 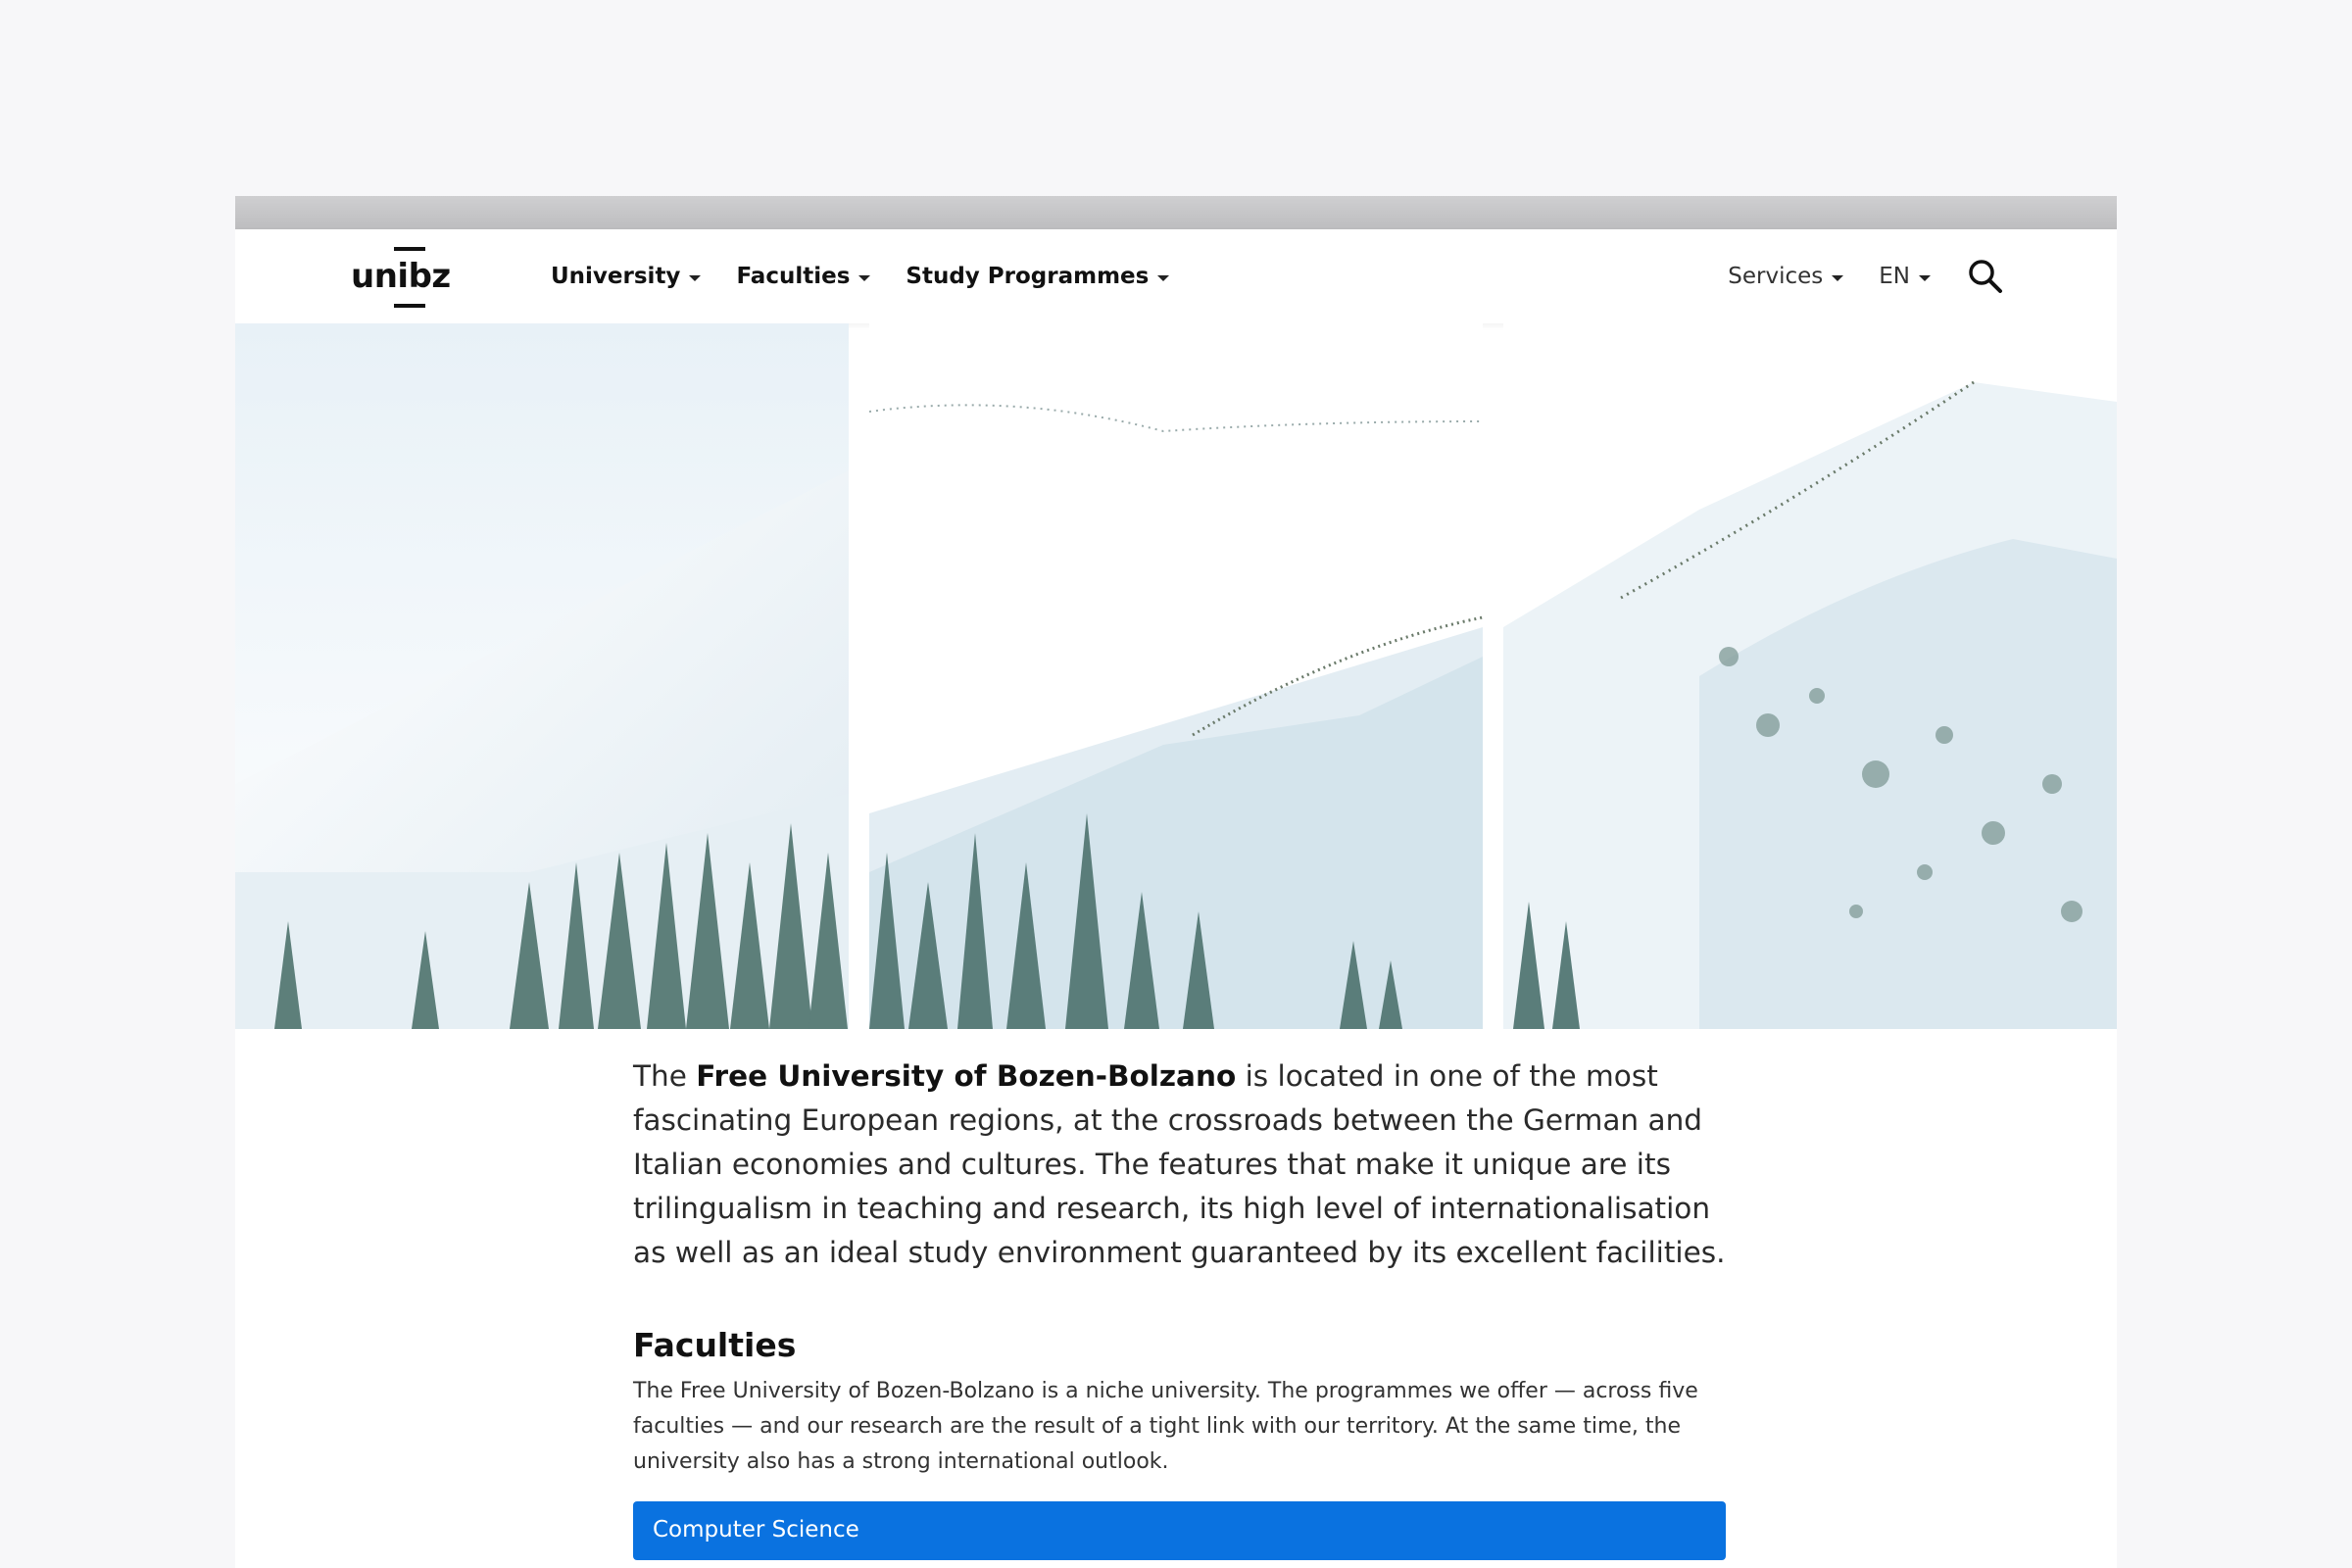 I want to click on logo-bar-top, so click(x=409, y=249).